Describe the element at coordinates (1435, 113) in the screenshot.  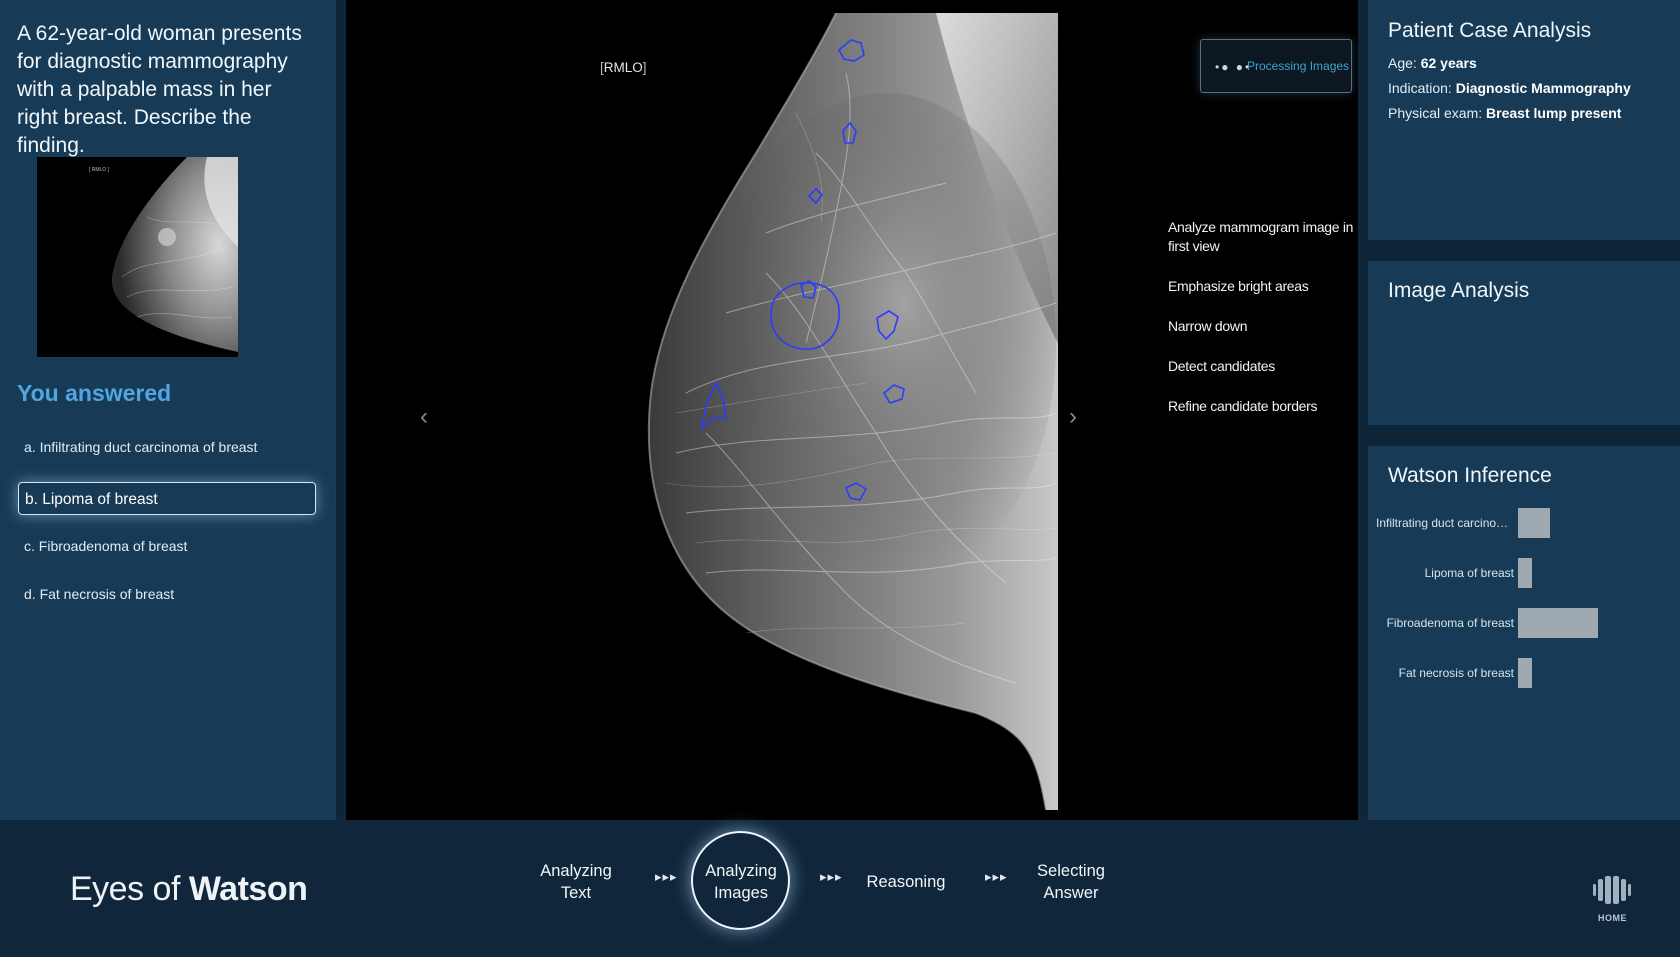
I see `exam-label: Physical exam:` at that location.